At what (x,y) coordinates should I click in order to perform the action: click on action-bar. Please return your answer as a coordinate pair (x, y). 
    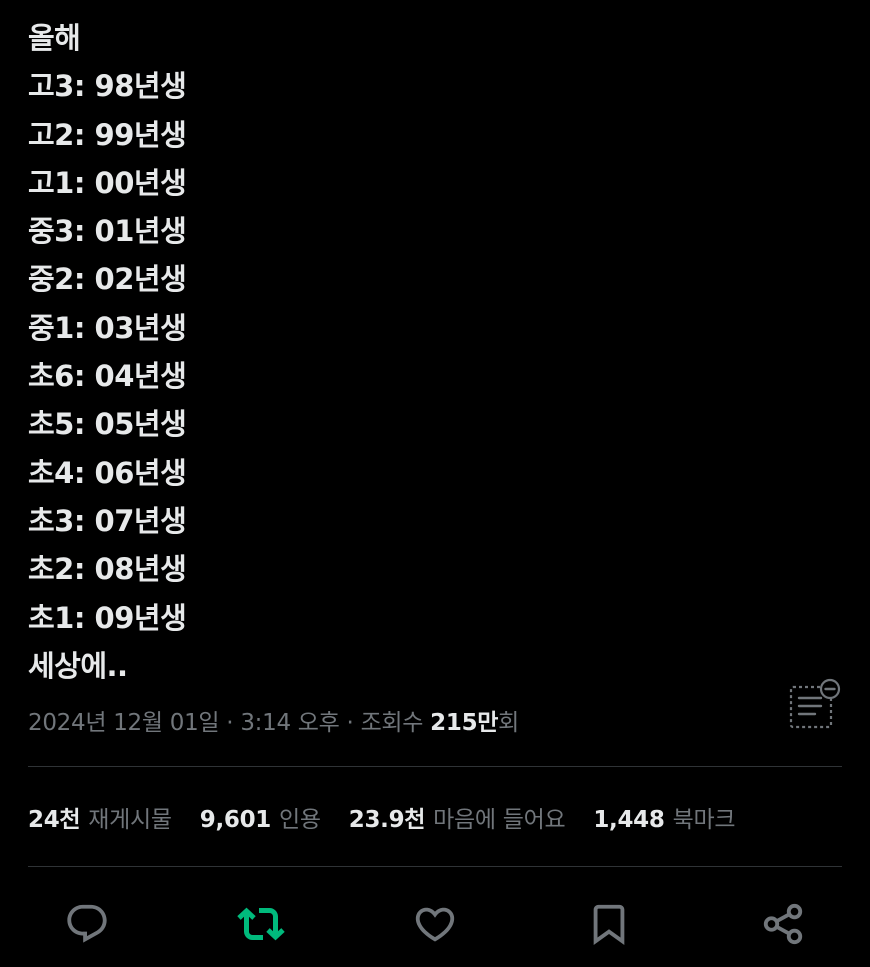
    Looking at the image, I should click on (435, 923).